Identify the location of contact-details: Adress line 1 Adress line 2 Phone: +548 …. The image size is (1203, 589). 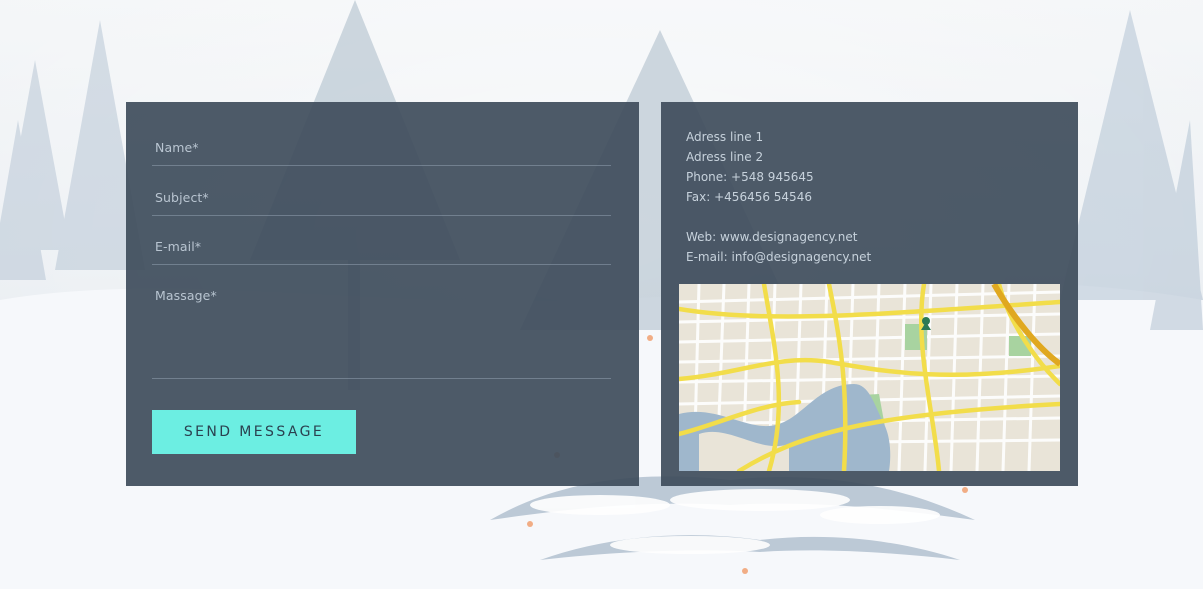
(778, 199).